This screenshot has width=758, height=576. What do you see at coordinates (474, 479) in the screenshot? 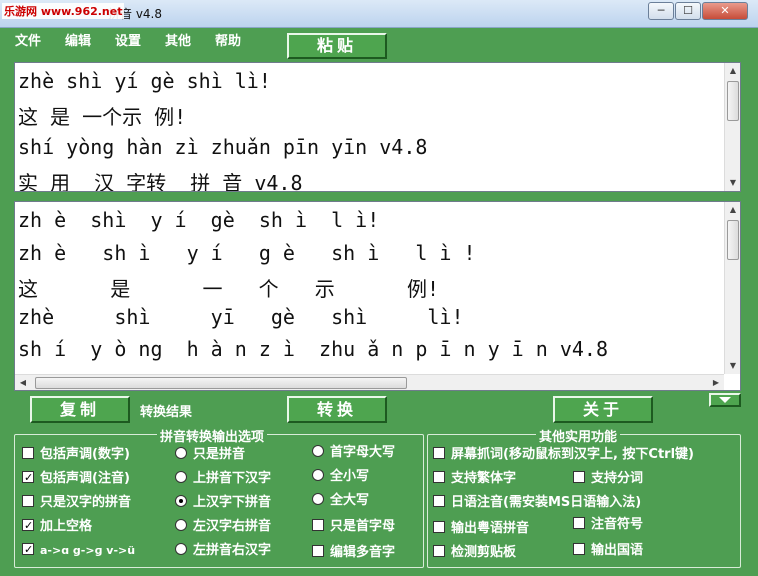
I see `option-traditional-chinese: 支持繁体字` at bounding box center [474, 479].